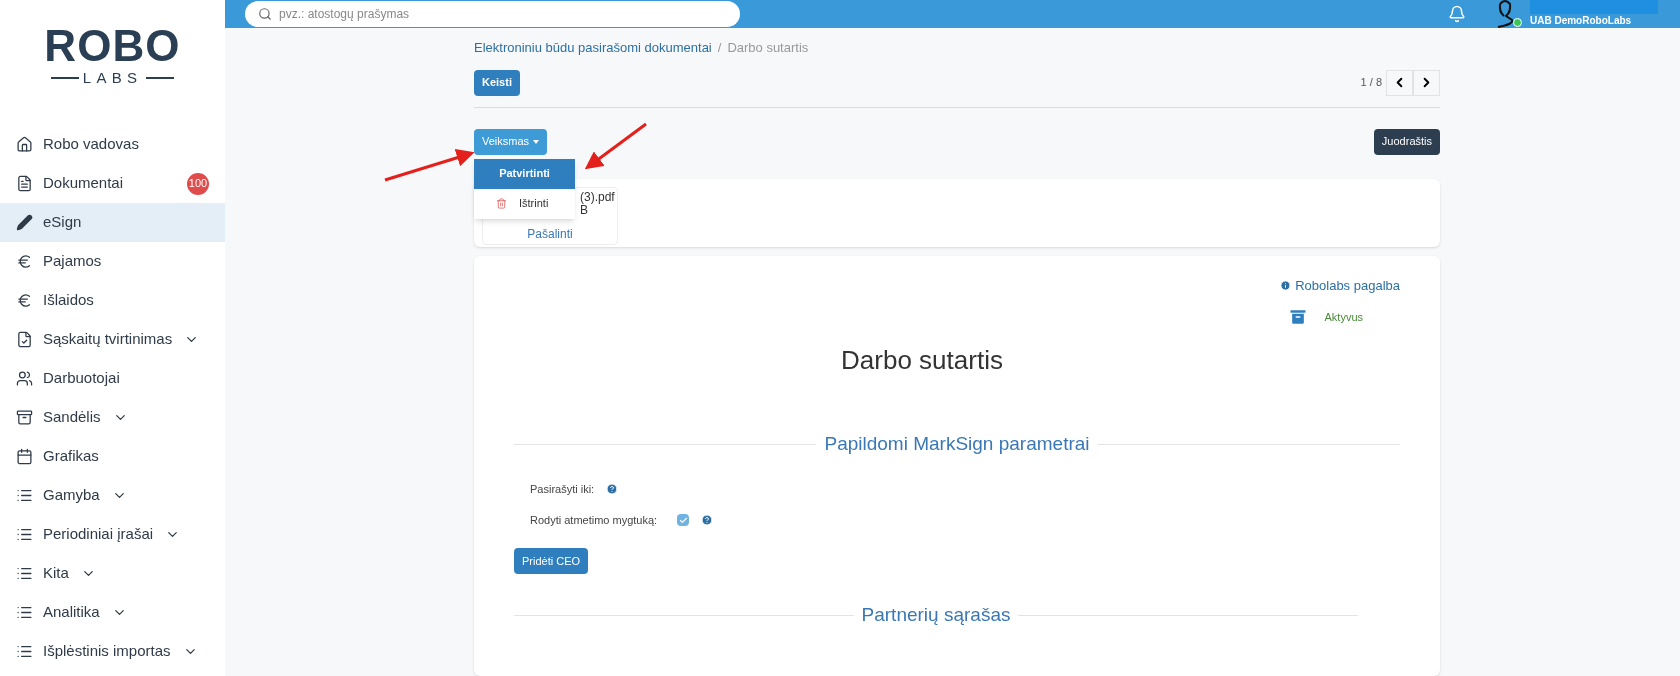 The height and width of the screenshot is (676, 1680). Describe the element at coordinates (593, 48) in the screenshot. I see `breadcrumb-link: Elektroniniu būdu pasirašomi dokumentai` at that location.